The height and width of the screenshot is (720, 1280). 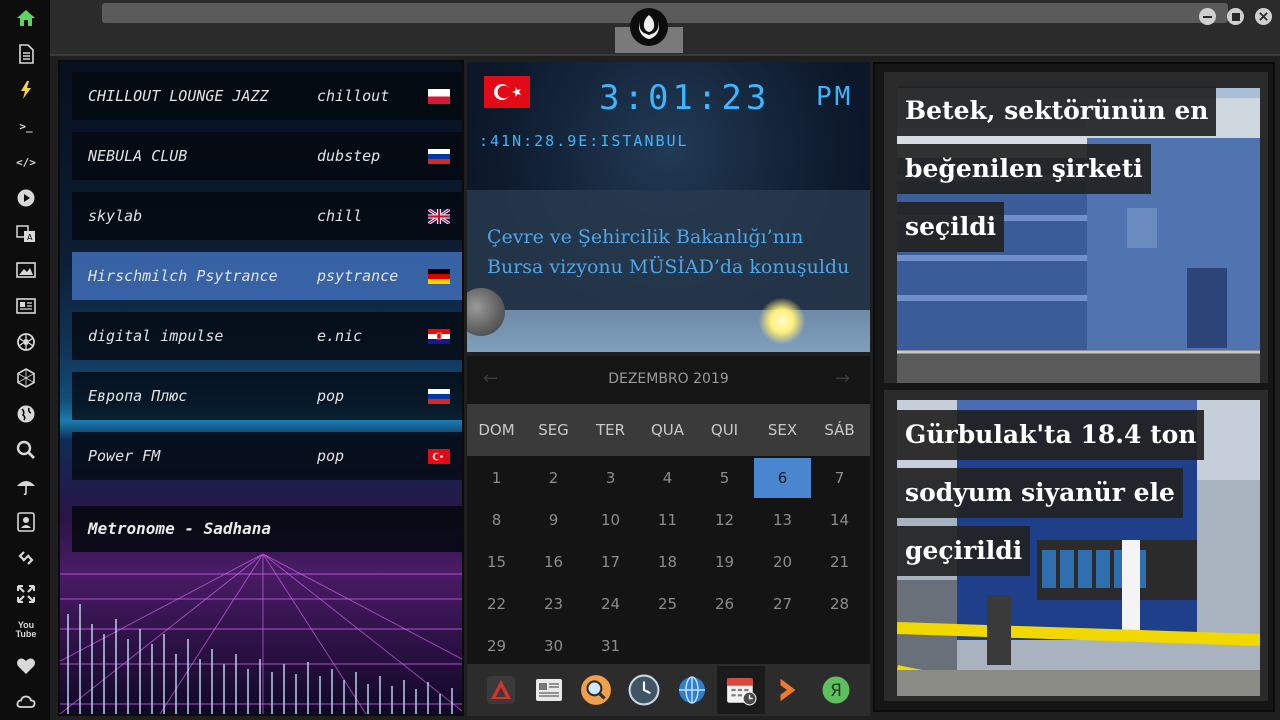 I want to click on calendar-day: 4, so click(x=667, y=478).